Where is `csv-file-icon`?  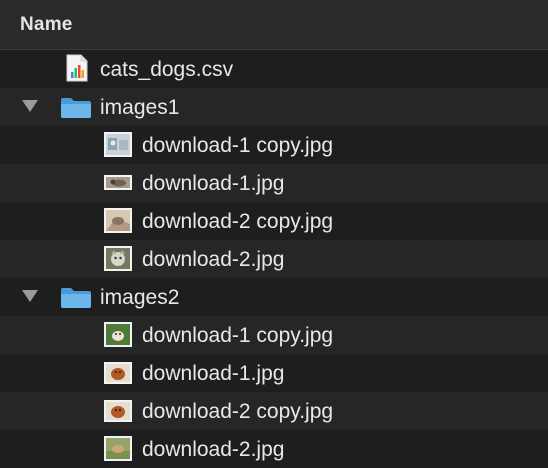 csv-file-icon is located at coordinates (77, 68).